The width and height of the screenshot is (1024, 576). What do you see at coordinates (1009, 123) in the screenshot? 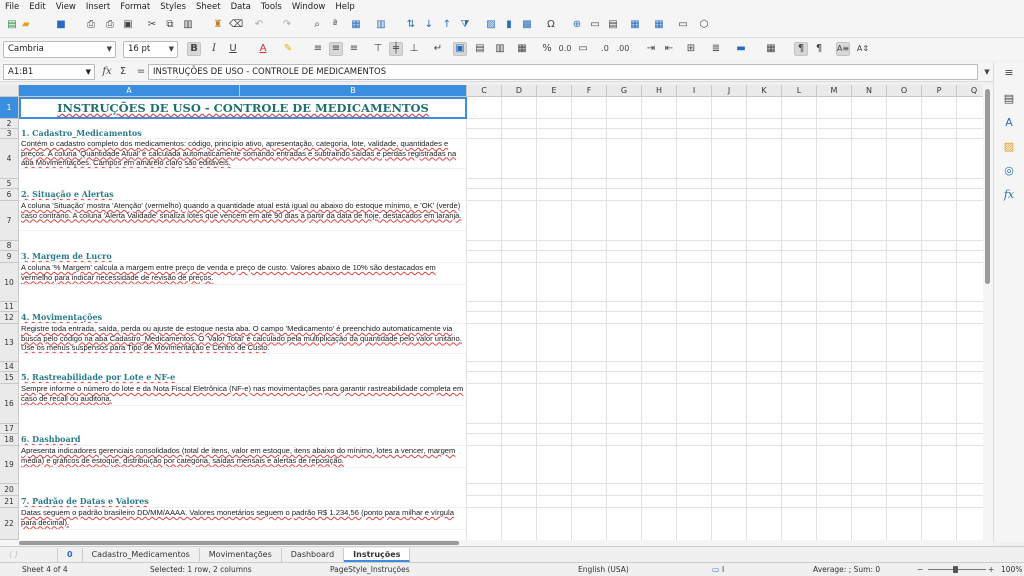
I see `styles-icon: A` at bounding box center [1009, 123].